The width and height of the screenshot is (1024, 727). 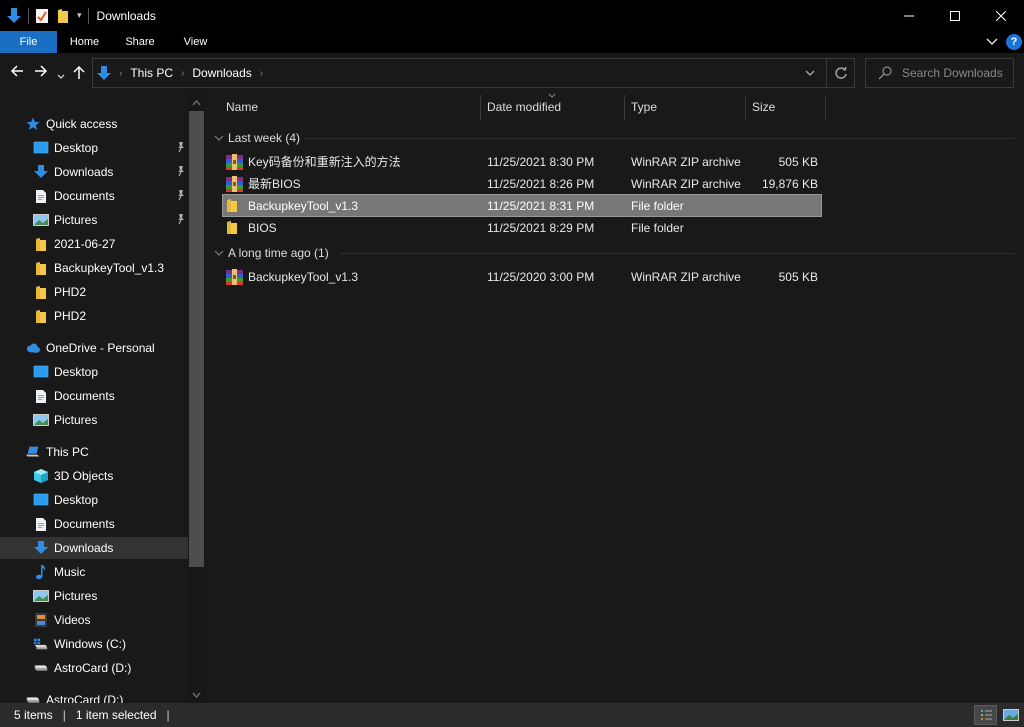 What do you see at coordinates (324, 162) in the screenshot?
I see `file-name: Key码备份和重新注入的方法` at bounding box center [324, 162].